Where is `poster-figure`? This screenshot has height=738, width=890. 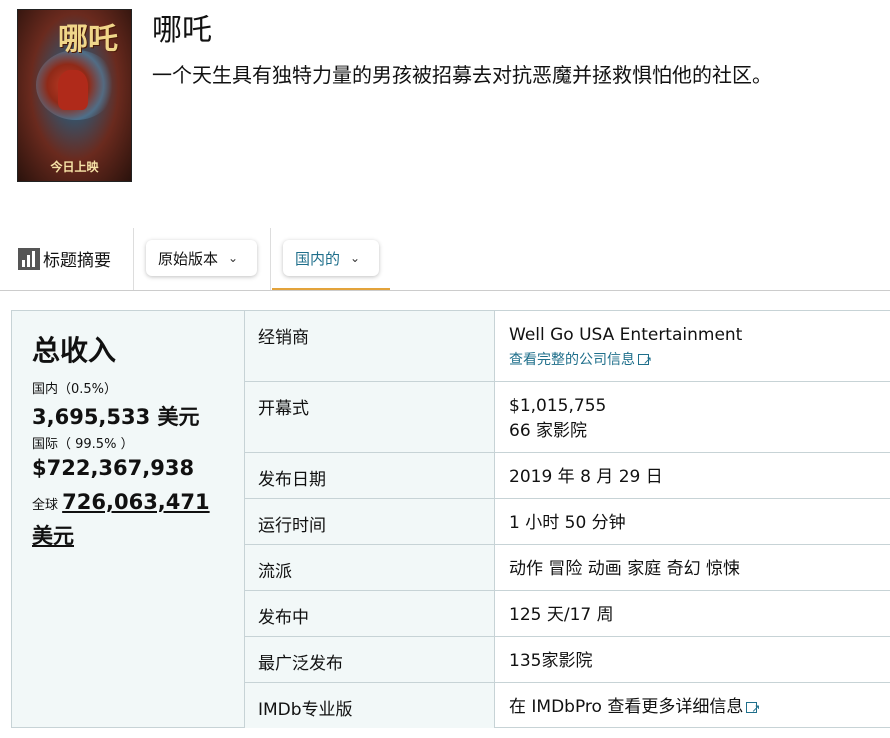 poster-figure is located at coordinates (73, 90).